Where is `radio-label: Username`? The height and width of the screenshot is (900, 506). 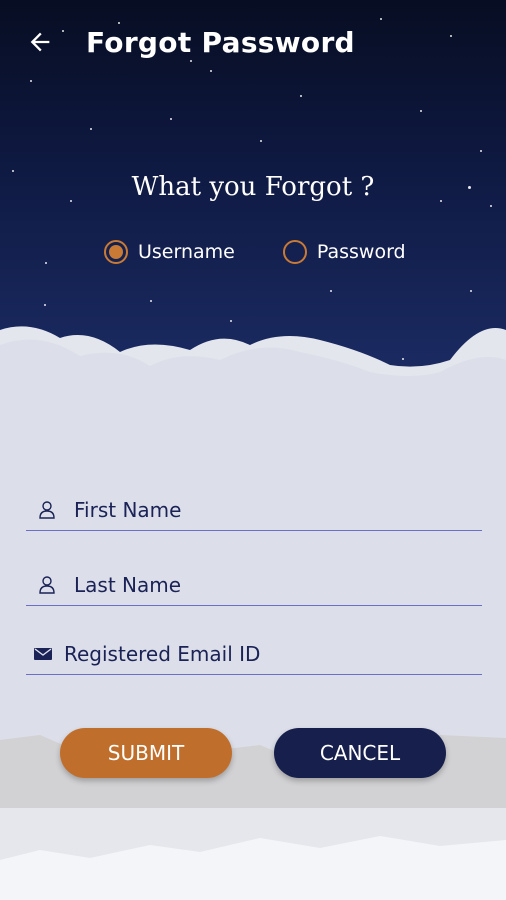 radio-label: Username is located at coordinates (186, 252).